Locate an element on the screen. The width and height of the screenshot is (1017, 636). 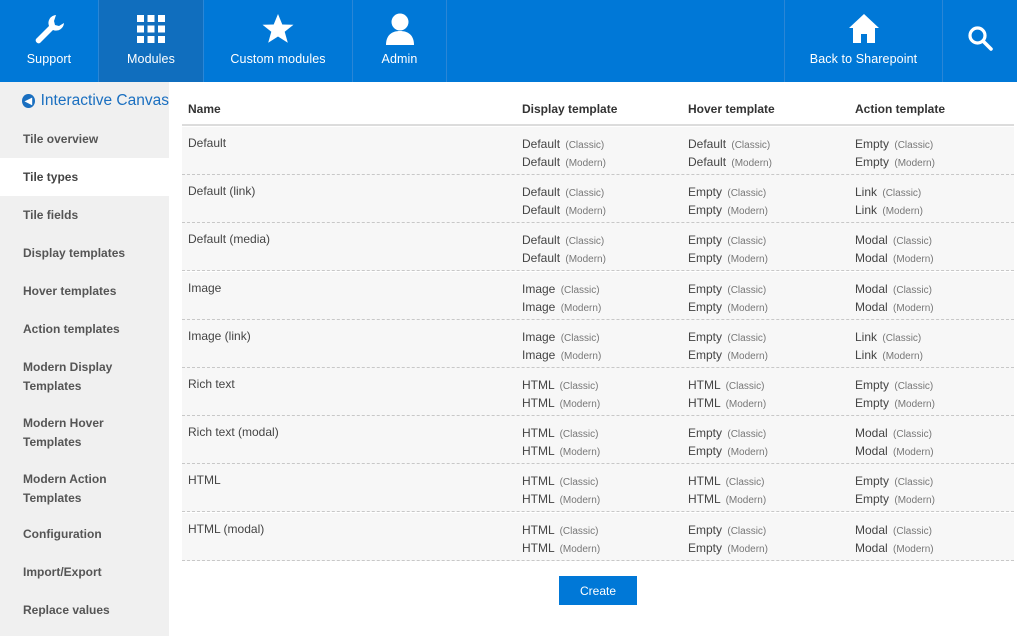
create-button: Create is located at coordinates (598, 590).